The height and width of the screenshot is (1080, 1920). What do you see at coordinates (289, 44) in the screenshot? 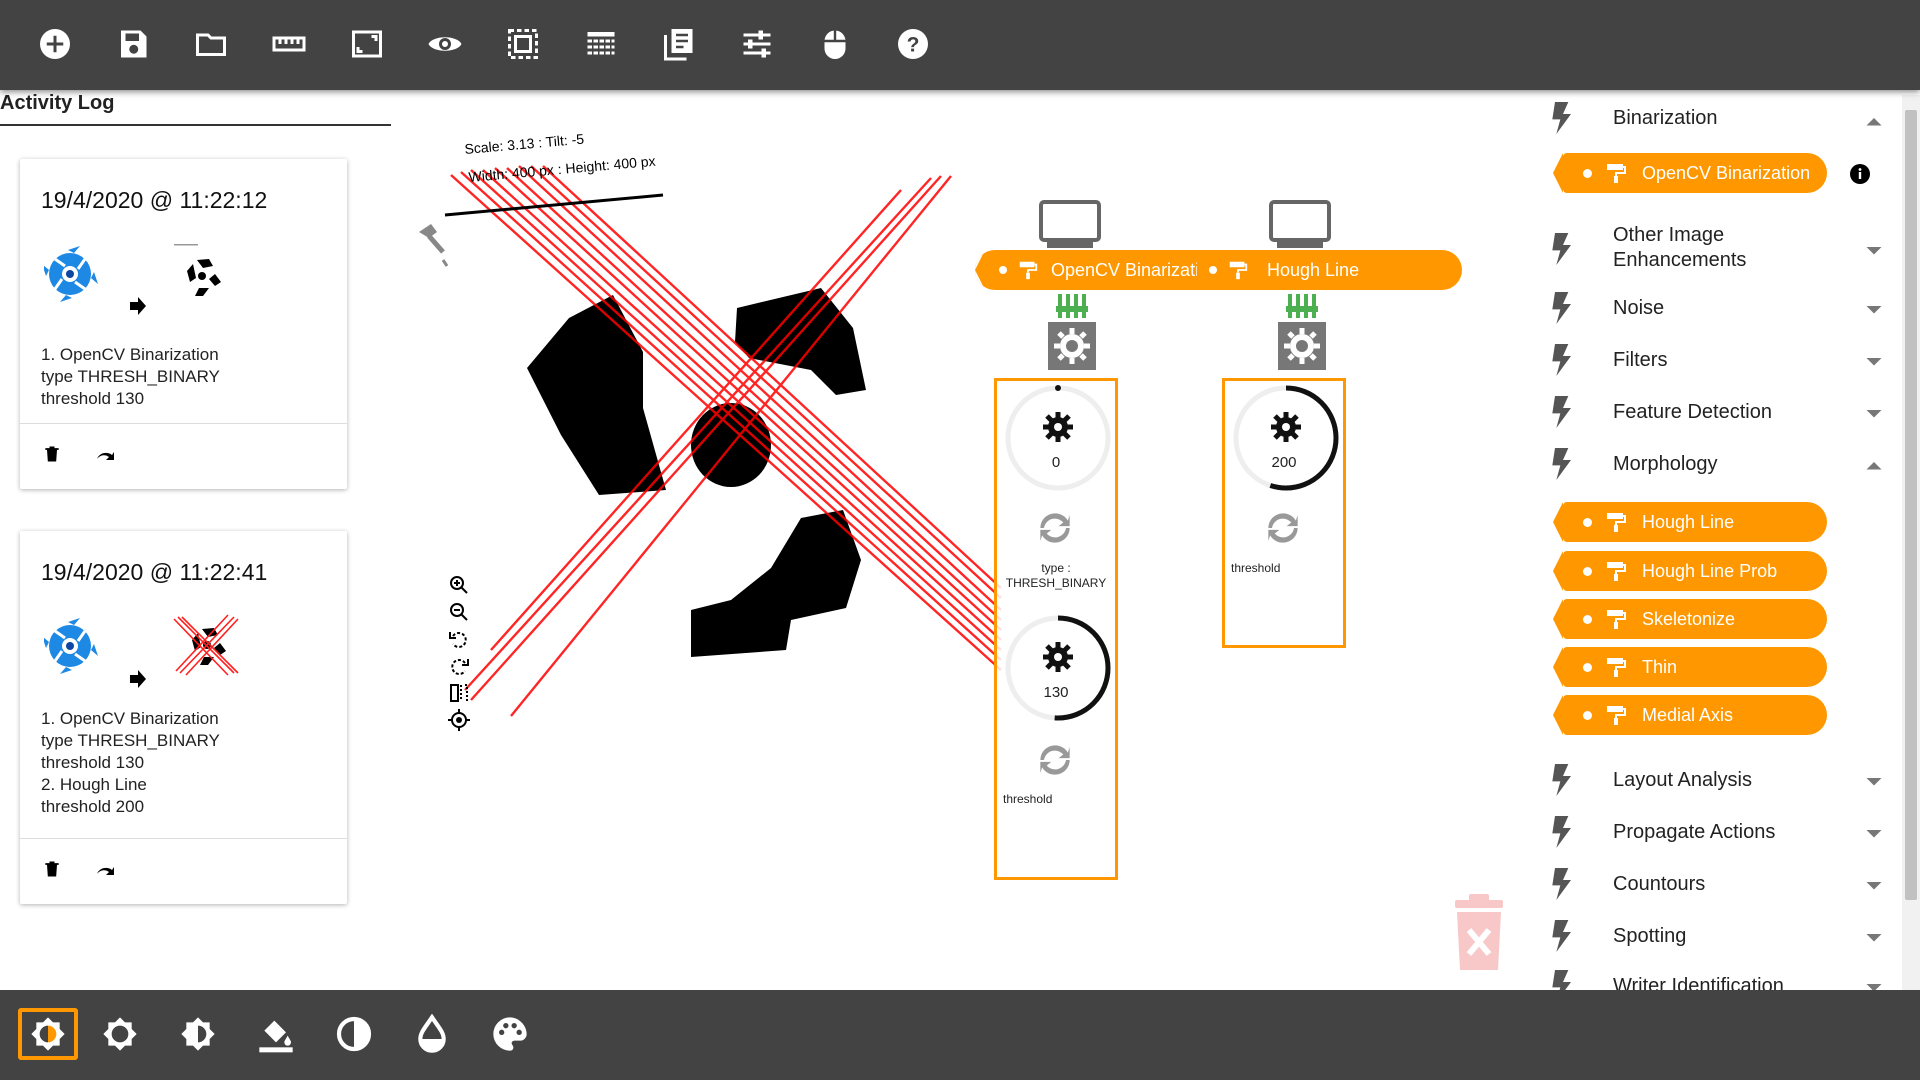
I see `ruler-icon` at bounding box center [289, 44].